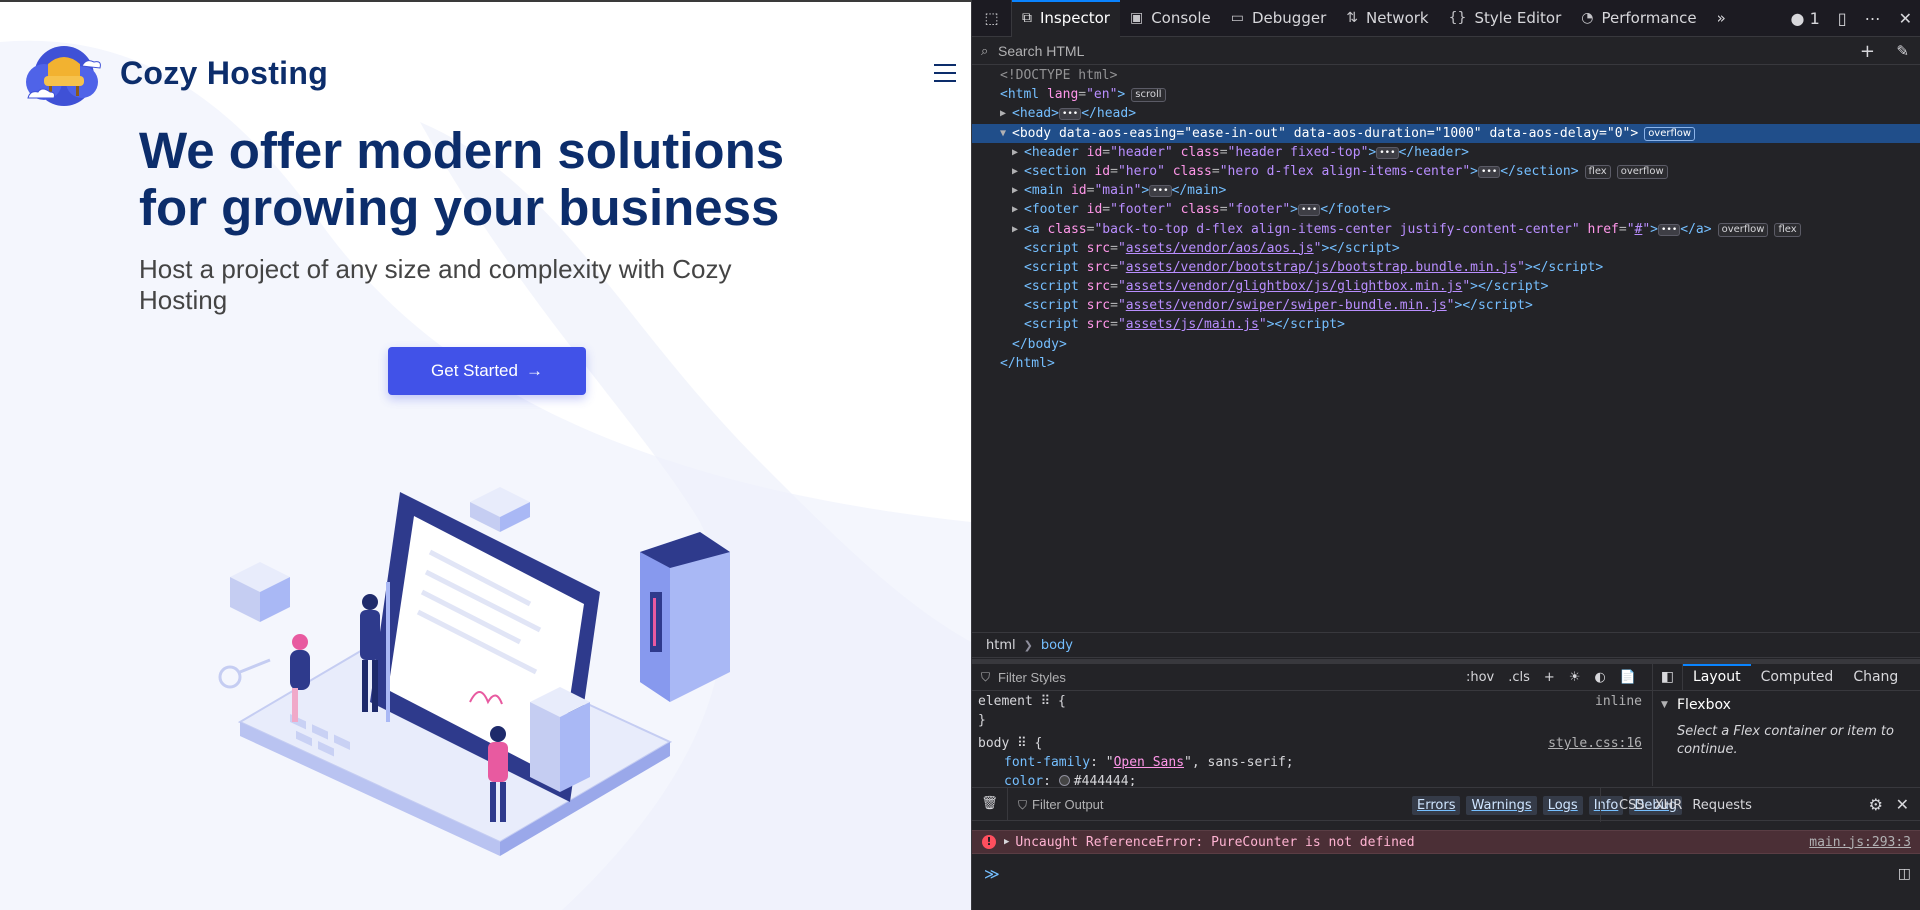 Image resolution: width=1920 pixels, height=910 pixels. Describe the element at coordinates (1083, 94) in the screenshot. I see `markup-node-code: <html lang="en"> scroll` at that location.